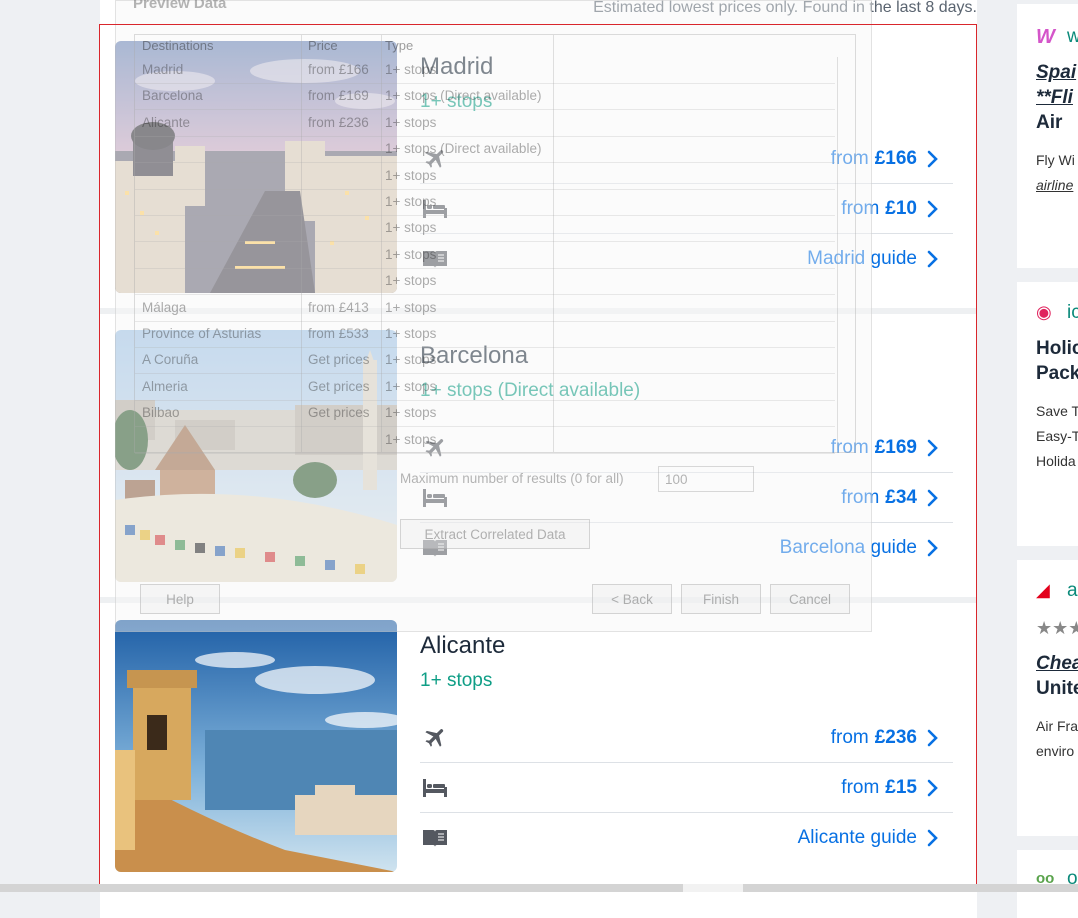 The width and height of the screenshot is (1078, 918). Describe the element at coordinates (1072, 312) in the screenshot. I see `ad-brand: ic` at that location.